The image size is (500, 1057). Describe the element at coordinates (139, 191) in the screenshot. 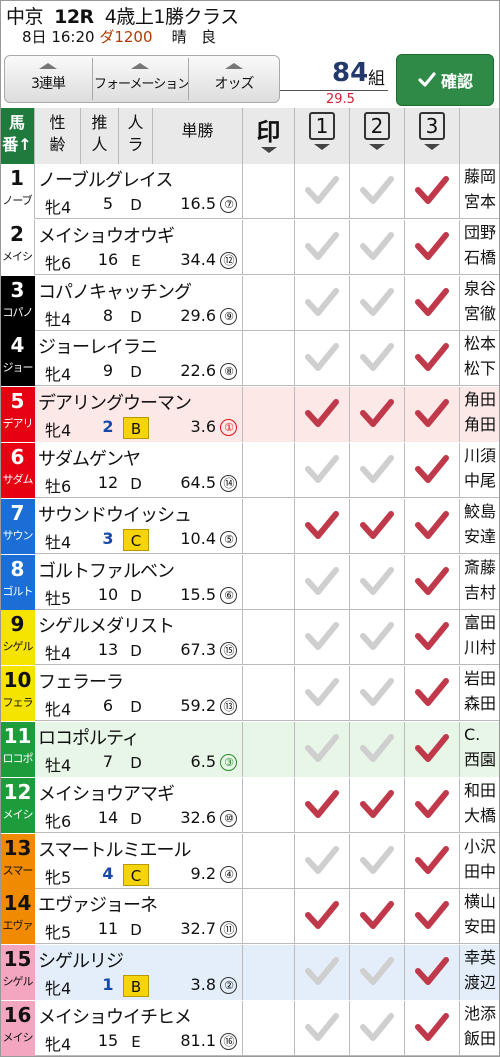

I see `horse-info-cell: ノーブルグレイス 牝4 5 D 16.5 ⑦` at that location.